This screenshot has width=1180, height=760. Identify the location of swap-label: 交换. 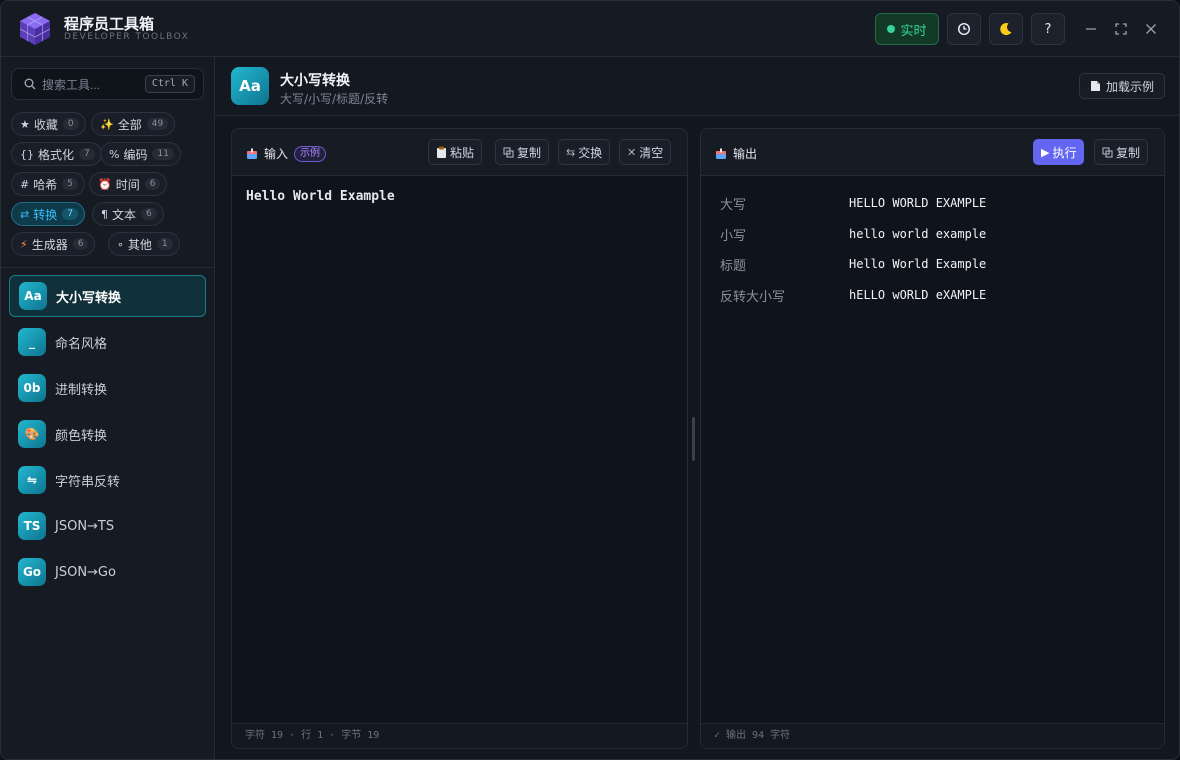
(590, 152).